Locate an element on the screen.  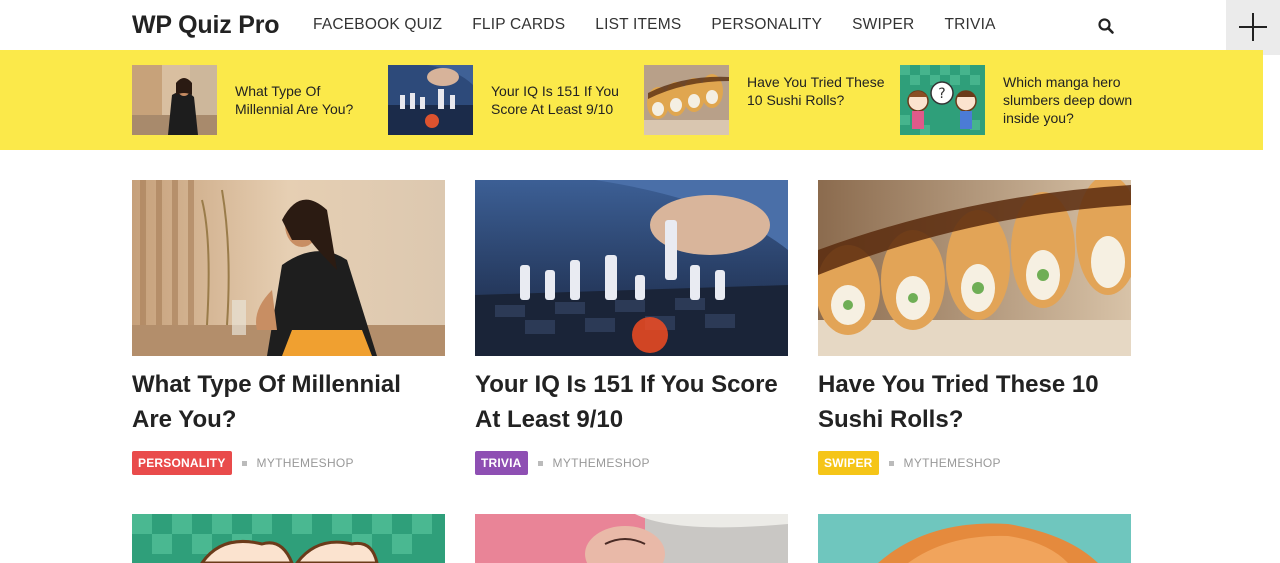
search-icon is located at coordinates (1106, 26).